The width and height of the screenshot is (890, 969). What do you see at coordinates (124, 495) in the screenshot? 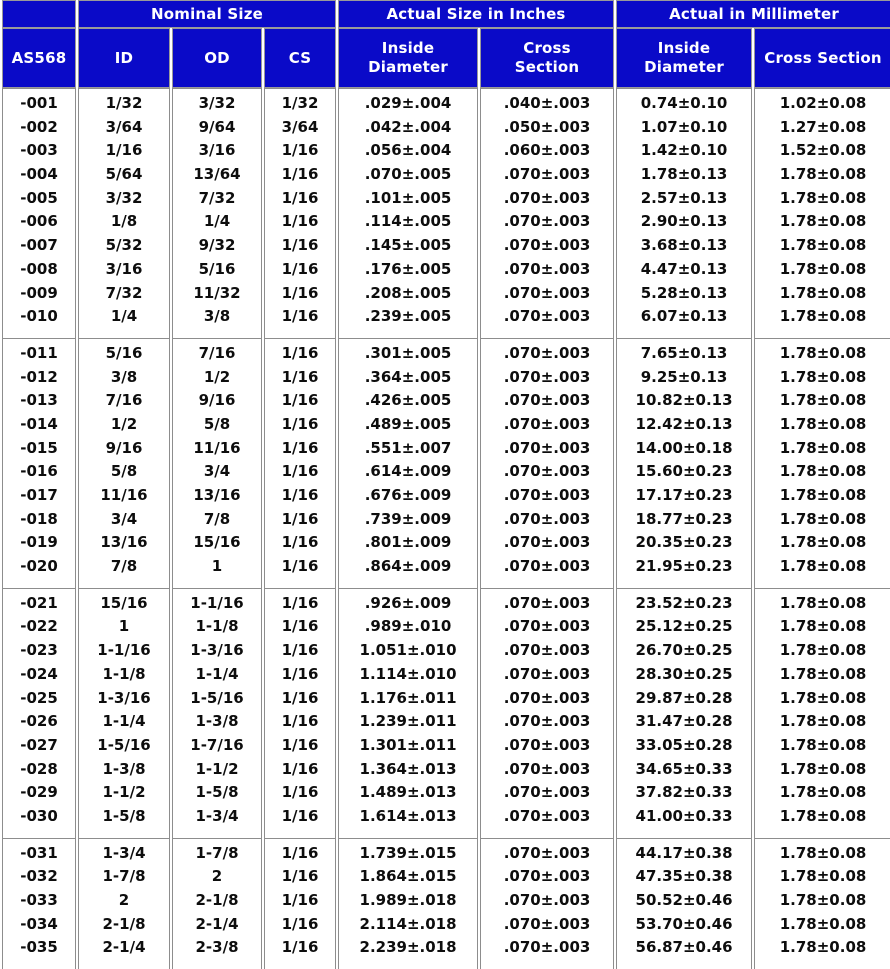
I see `table-cell-value: 11/16` at bounding box center [124, 495].